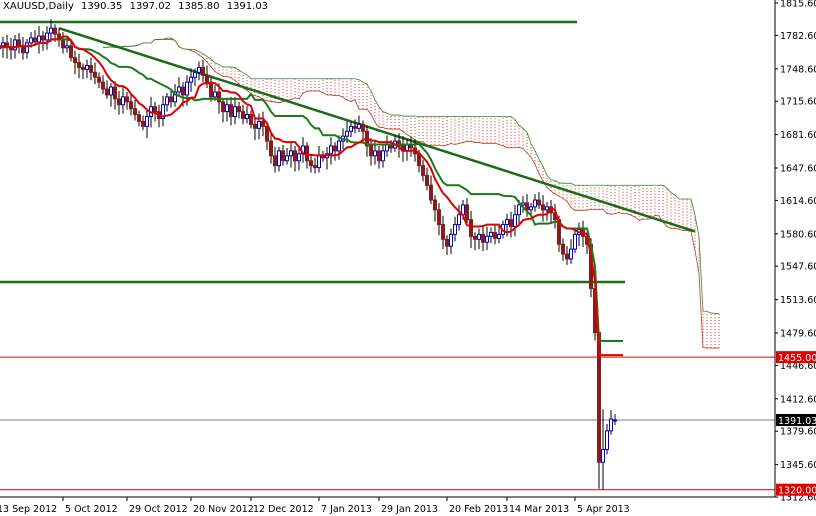  I want to click on x-tick-label: 20 Nov 2012, so click(223, 509).